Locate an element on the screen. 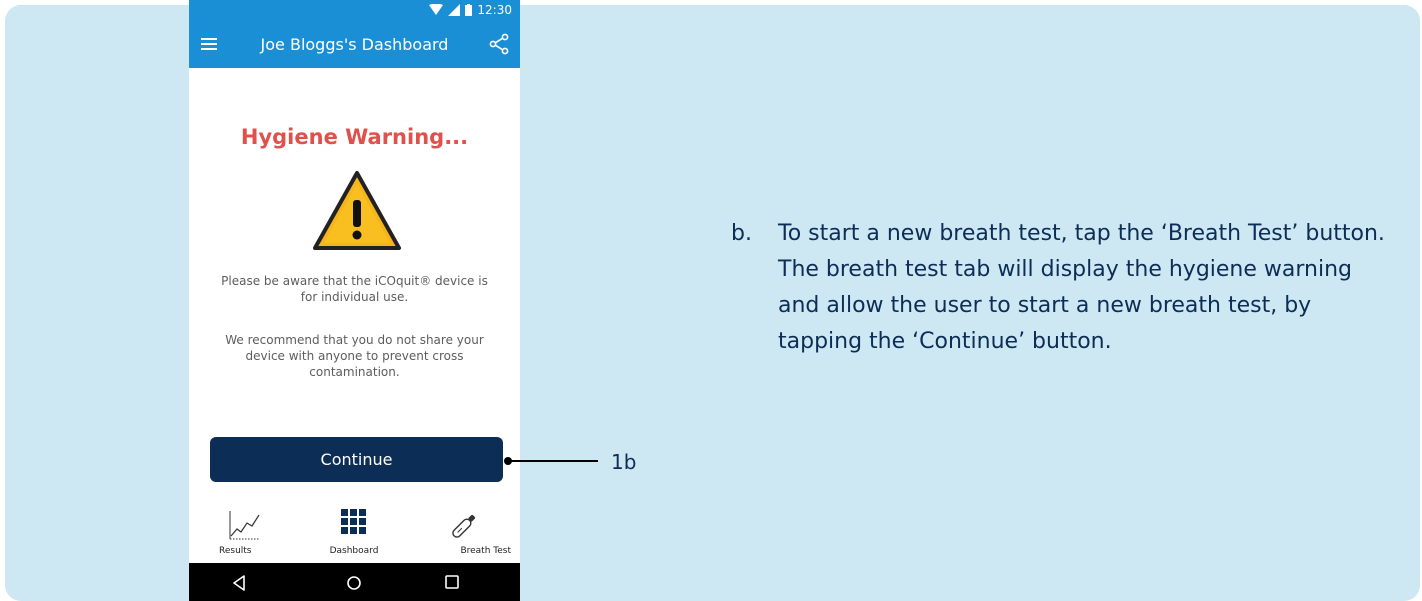  callout-line is located at coordinates (552, 461).